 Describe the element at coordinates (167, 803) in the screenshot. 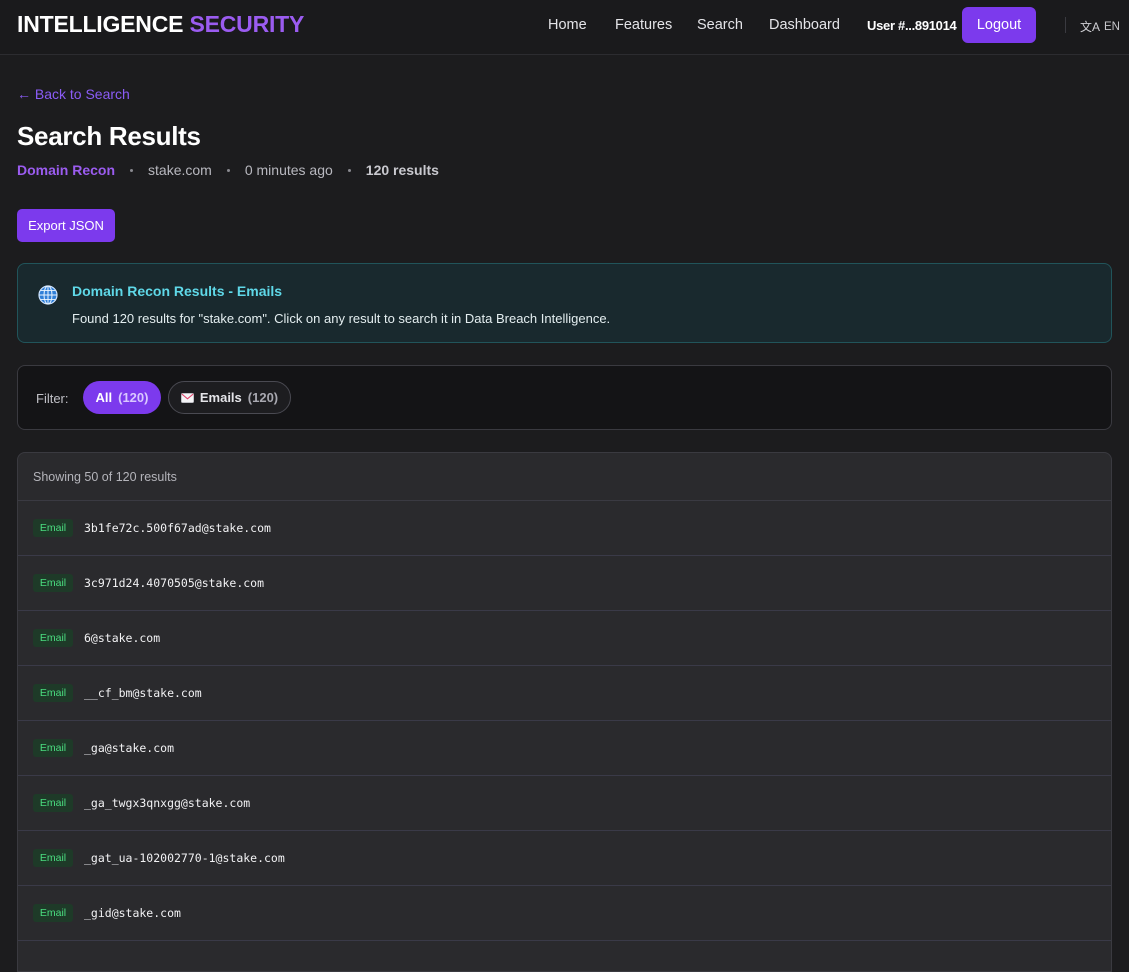

I see `result-email: _ga_twgx3qnxgg@stake.com` at that location.